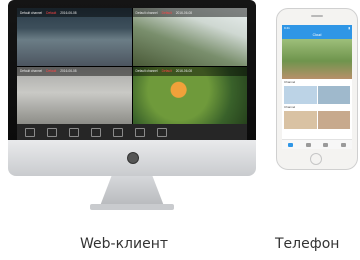  I want to click on tab-bar, so click(317, 144).